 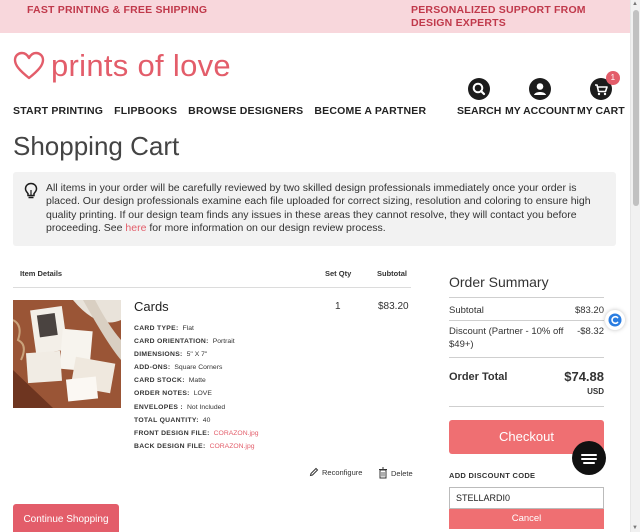 What do you see at coordinates (188, 328) in the screenshot?
I see `spec-value: Flat` at bounding box center [188, 328].